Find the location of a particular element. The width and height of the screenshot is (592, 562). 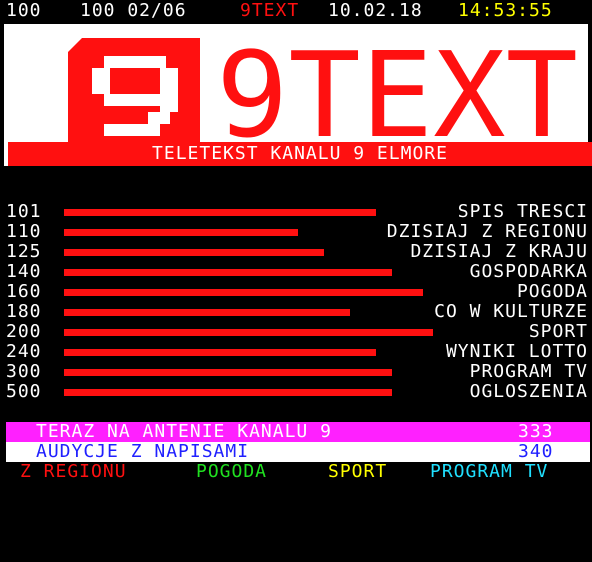

index-label: CO W KULTURZE is located at coordinates (511, 311).